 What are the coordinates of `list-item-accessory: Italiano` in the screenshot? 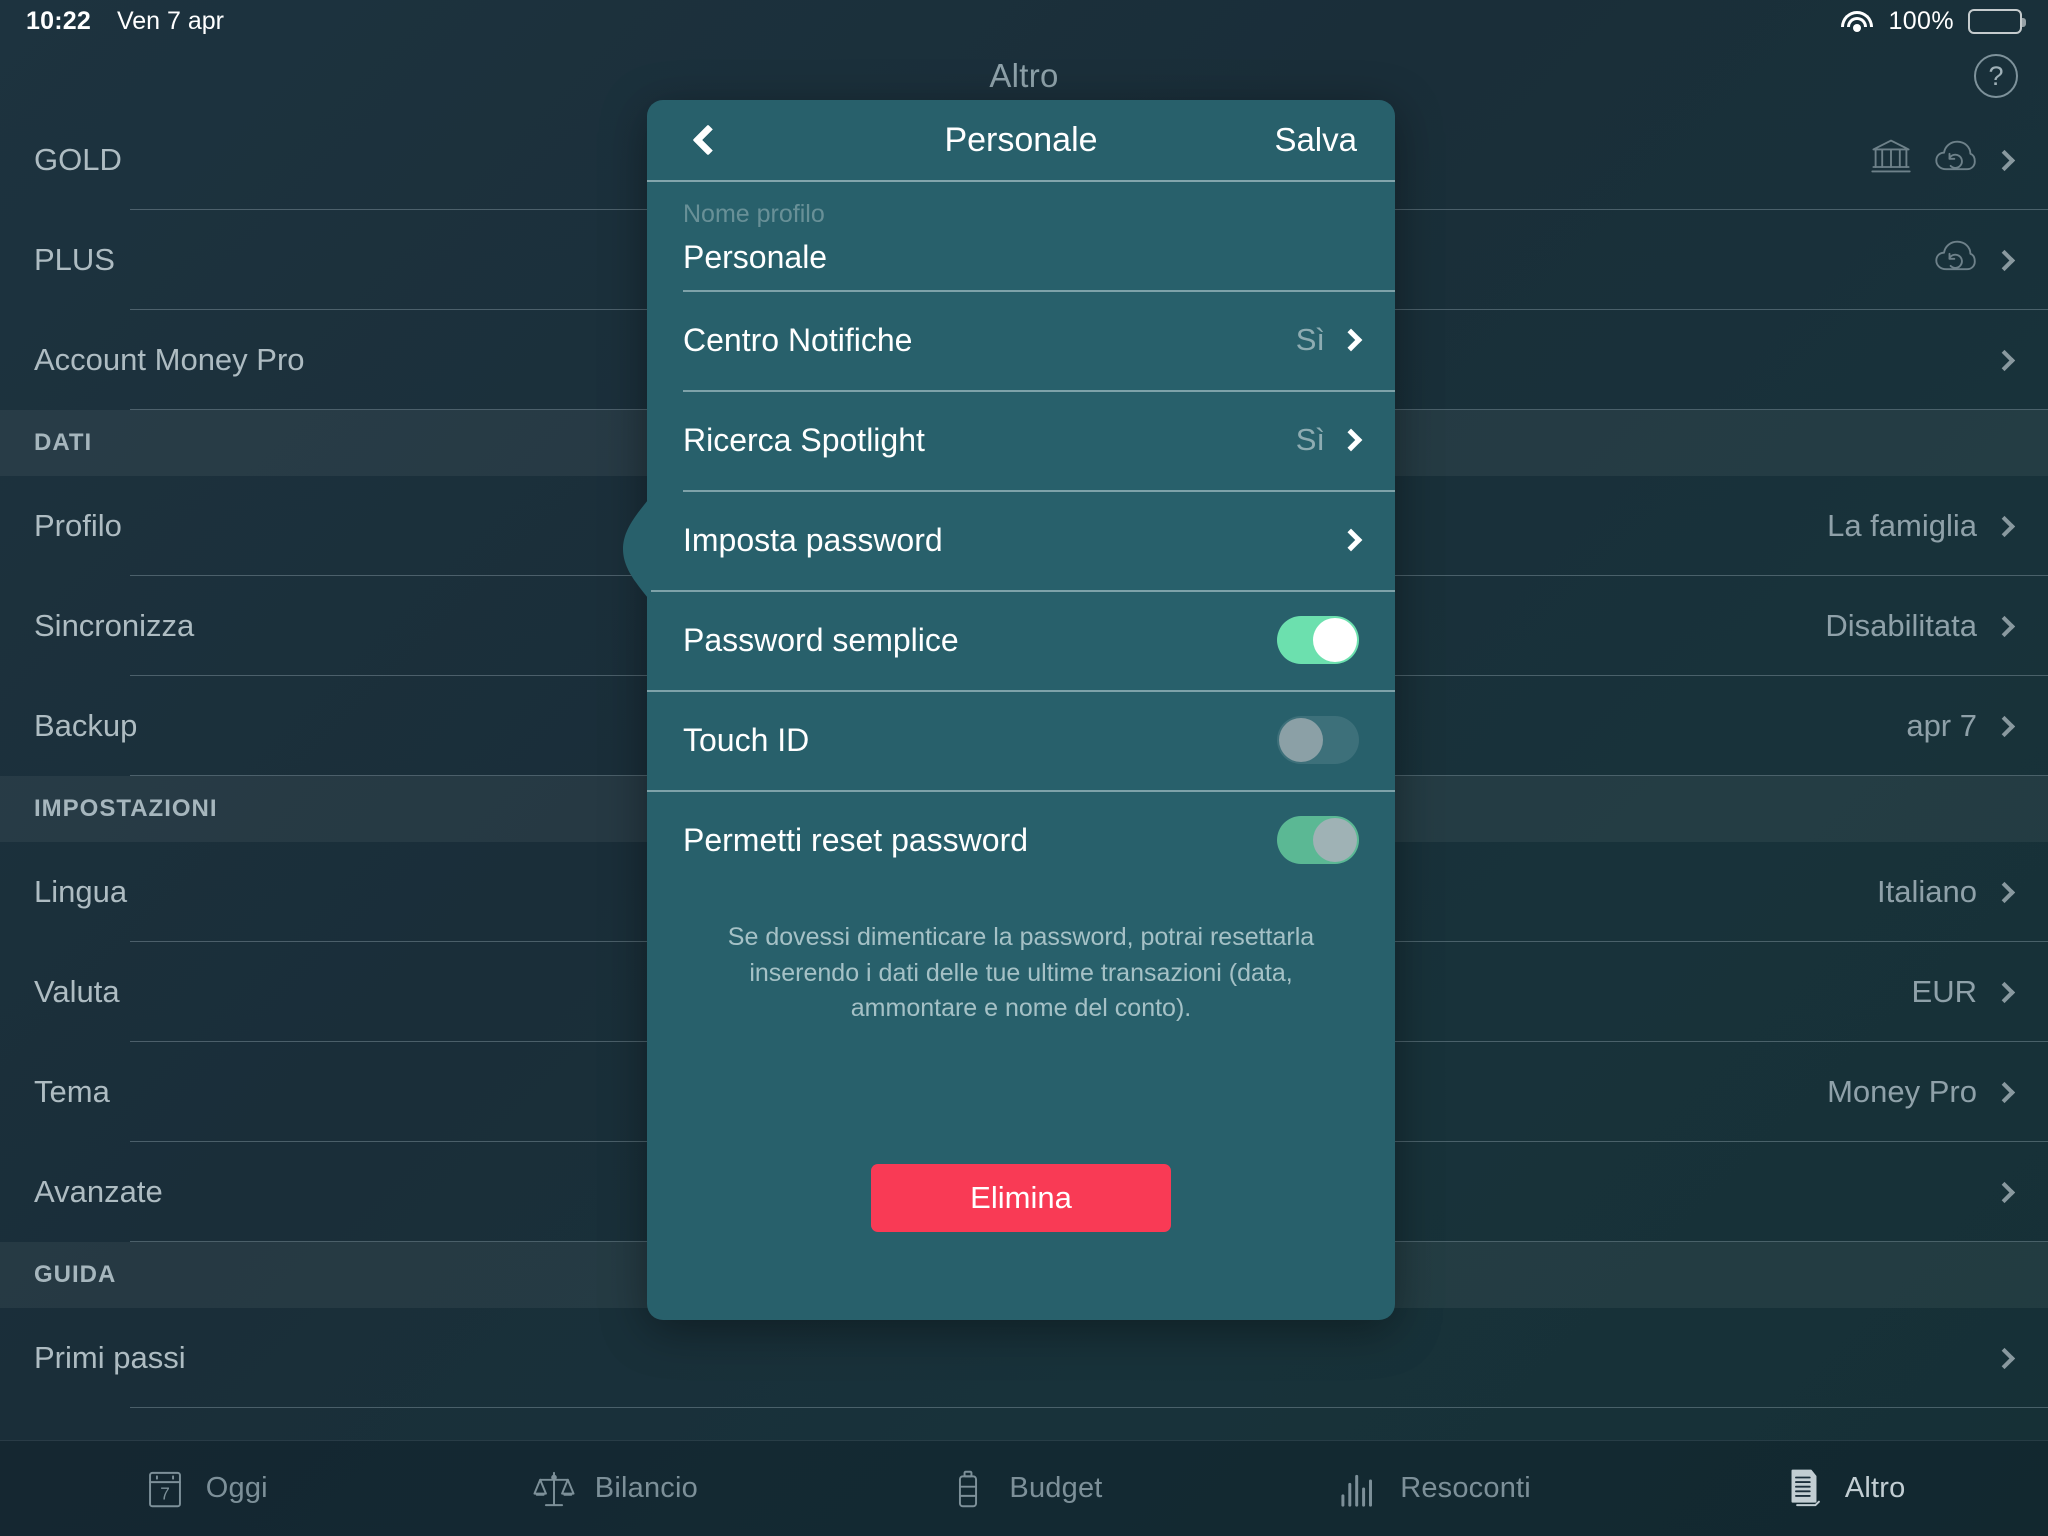 It's located at (1946, 892).